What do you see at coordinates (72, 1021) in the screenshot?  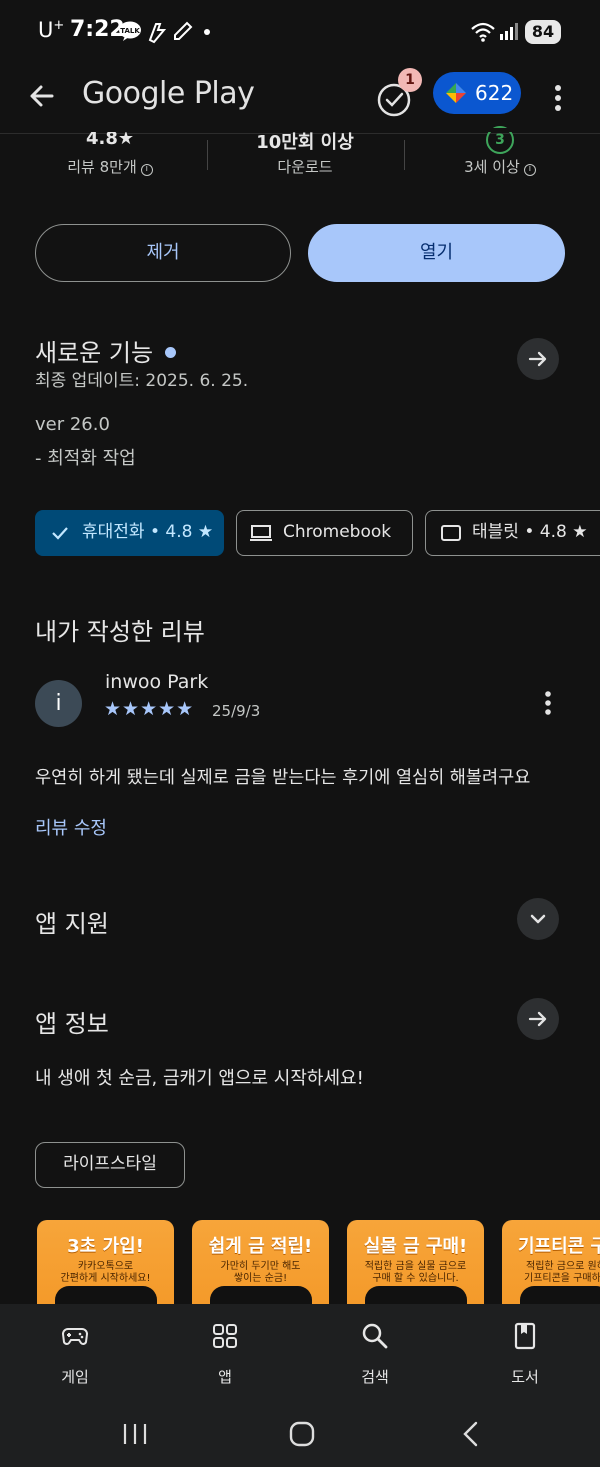 I see `app-info-title: 앱 정보` at bounding box center [72, 1021].